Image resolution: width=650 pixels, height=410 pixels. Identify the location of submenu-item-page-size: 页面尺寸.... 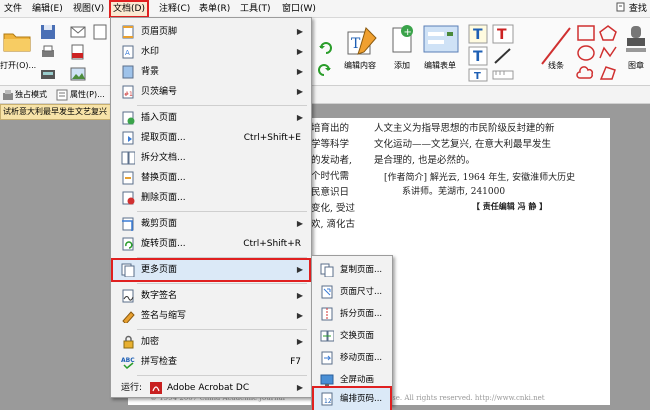
(352, 292).